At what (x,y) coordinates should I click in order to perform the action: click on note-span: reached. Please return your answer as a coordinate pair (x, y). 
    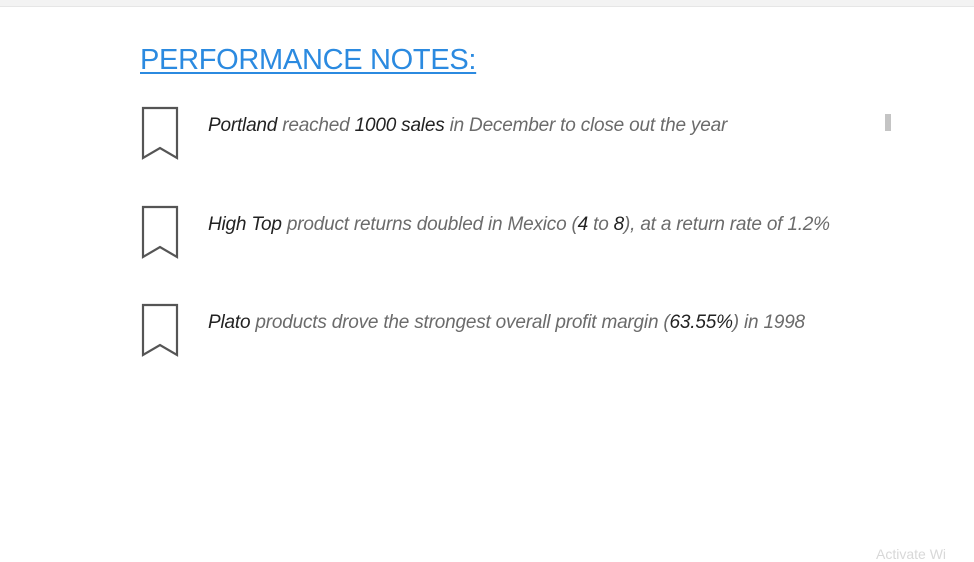
    Looking at the image, I should click on (316, 125).